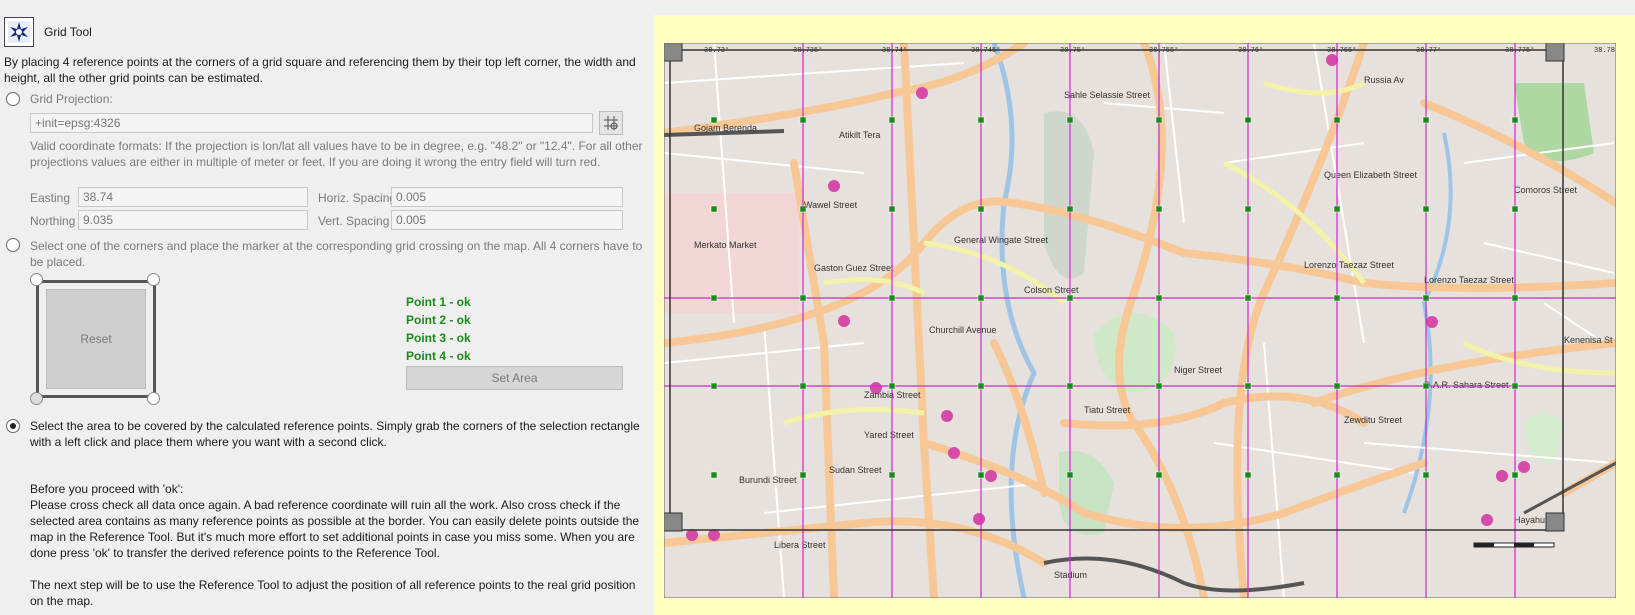 The width and height of the screenshot is (1635, 615). What do you see at coordinates (13, 426) in the screenshot?
I see `select-area-radio` at bounding box center [13, 426].